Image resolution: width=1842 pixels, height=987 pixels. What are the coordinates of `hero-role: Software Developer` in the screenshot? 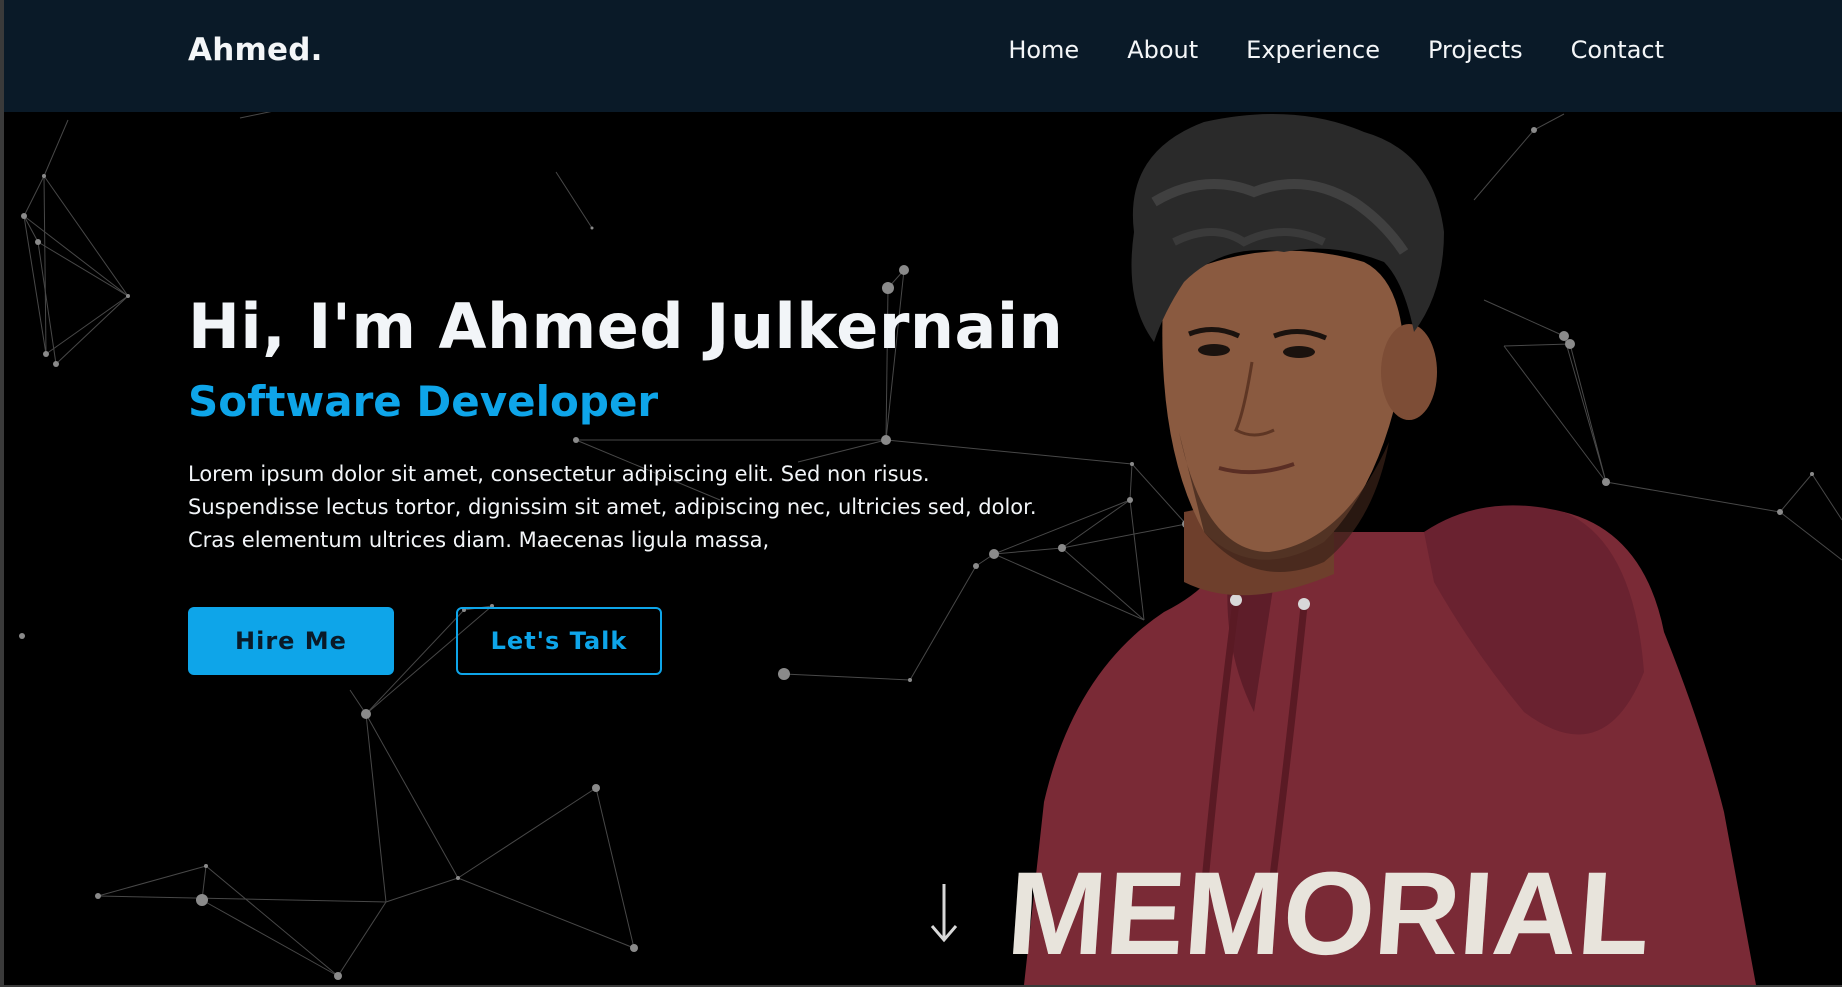 It's located at (423, 401).